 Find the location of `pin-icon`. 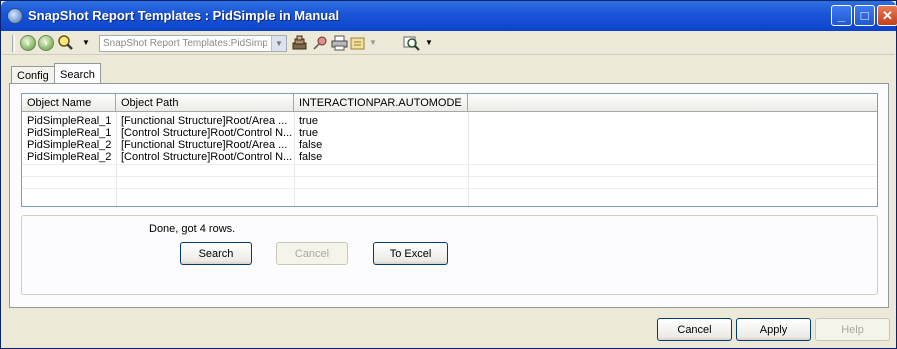

pin-icon is located at coordinates (319, 43).